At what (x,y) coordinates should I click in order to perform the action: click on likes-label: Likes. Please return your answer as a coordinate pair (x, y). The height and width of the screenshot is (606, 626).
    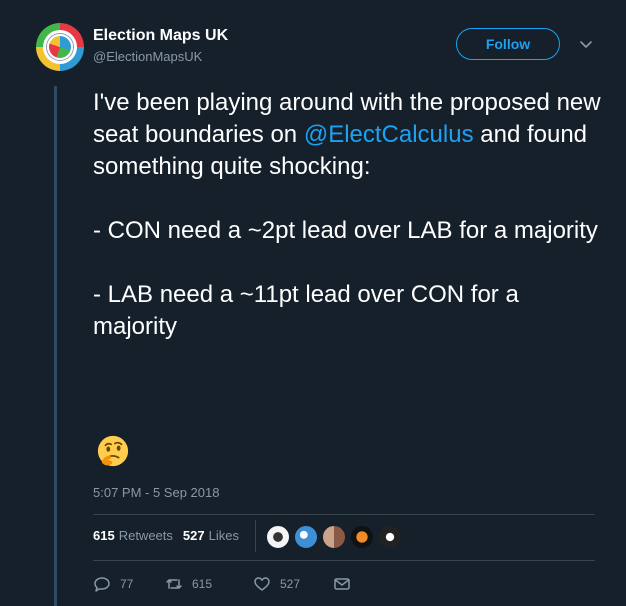
    Looking at the image, I should click on (224, 535).